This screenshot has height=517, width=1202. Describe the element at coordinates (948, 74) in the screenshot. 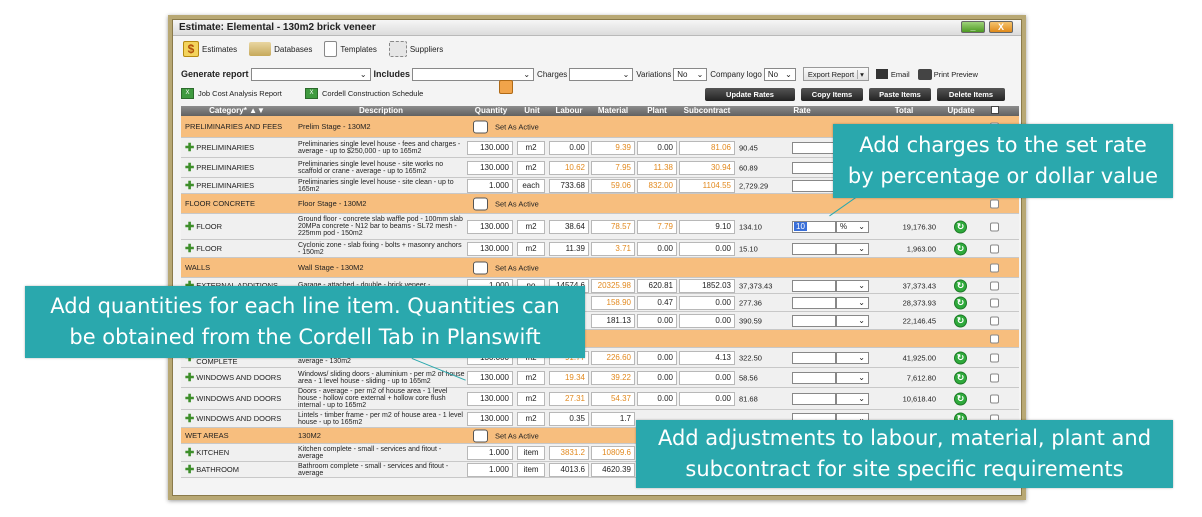

I see `print-preview-button: Print Preview` at that location.